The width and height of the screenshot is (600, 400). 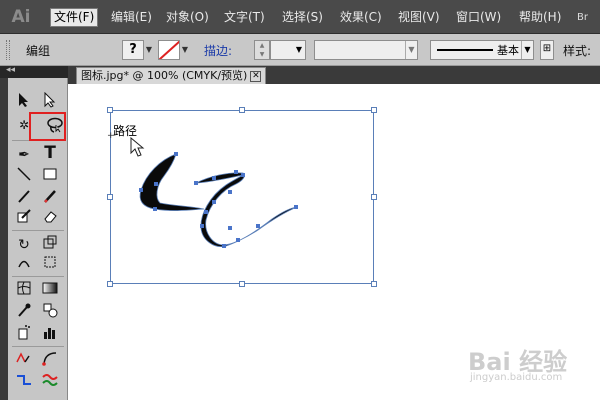 What do you see at coordinates (137, 147) in the screenshot?
I see `mouse-cursor-icon` at bounding box center [137, 147].